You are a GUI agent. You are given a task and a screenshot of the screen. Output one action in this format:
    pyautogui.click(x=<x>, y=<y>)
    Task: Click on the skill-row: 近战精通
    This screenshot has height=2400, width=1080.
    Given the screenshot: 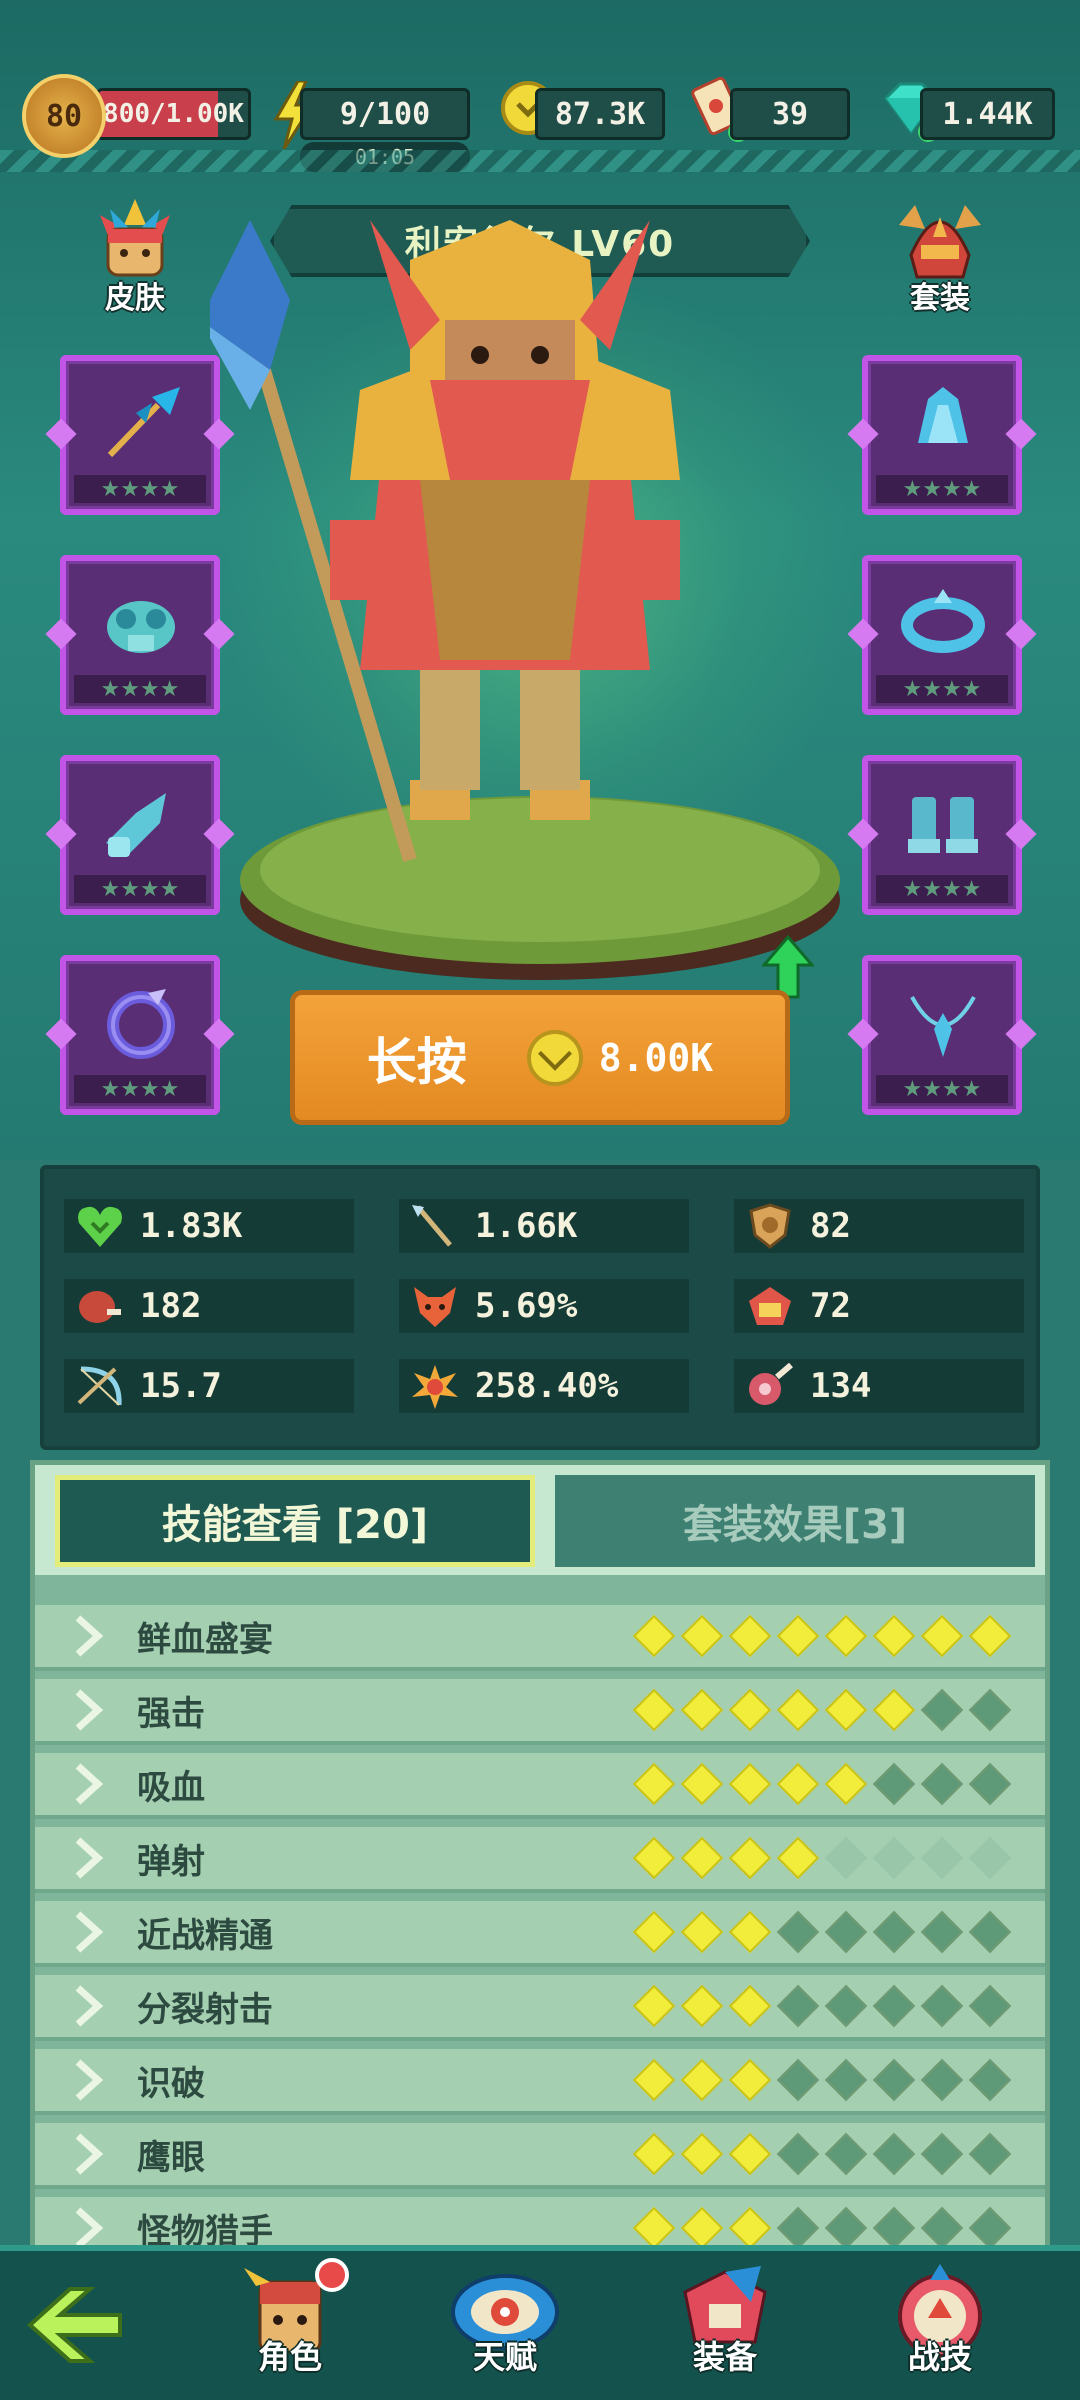 What is the action you would take?
    pyautogui.click(x=540, y=1934)
    